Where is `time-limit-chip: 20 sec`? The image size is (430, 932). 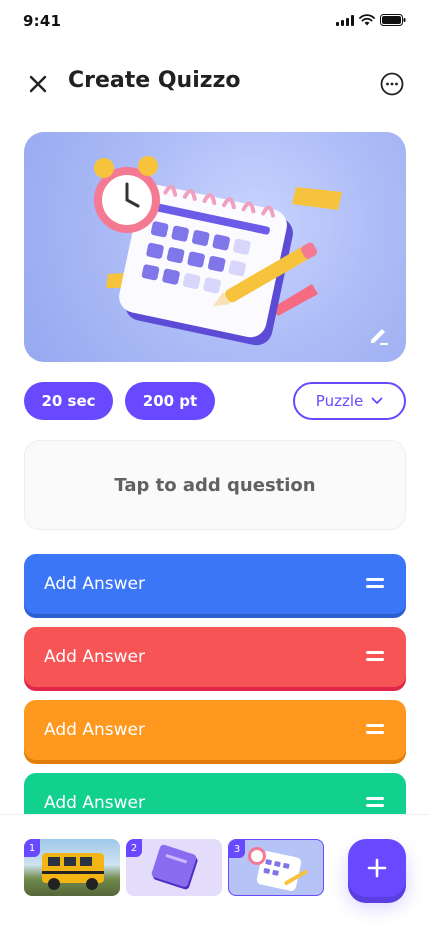 time-limit-chip: 20 sec is located at coordinates (68, 401).